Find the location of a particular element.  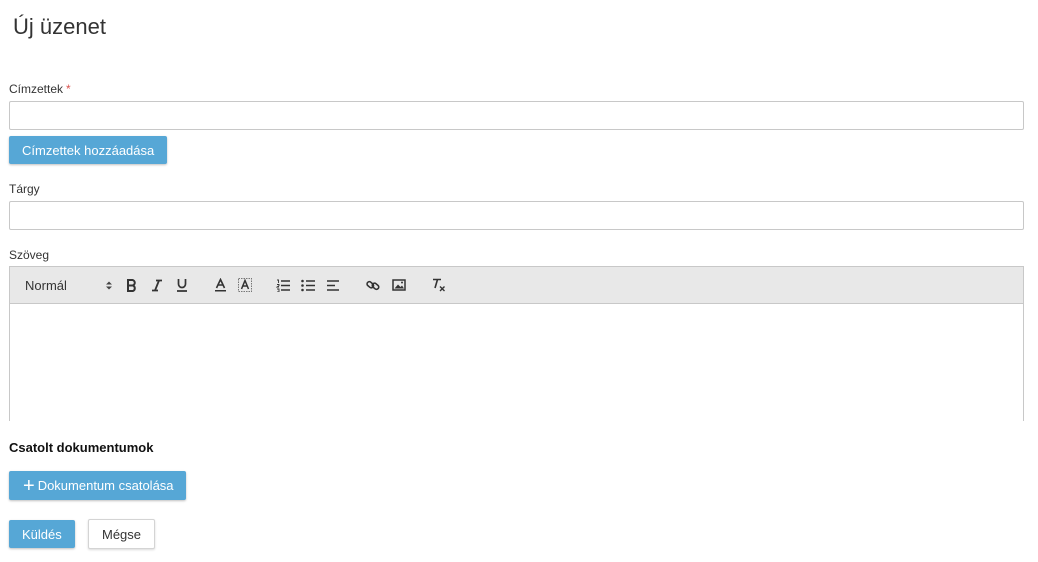

attach-document-label: Dokumentum csatolása is located at coordinates (105, 485).